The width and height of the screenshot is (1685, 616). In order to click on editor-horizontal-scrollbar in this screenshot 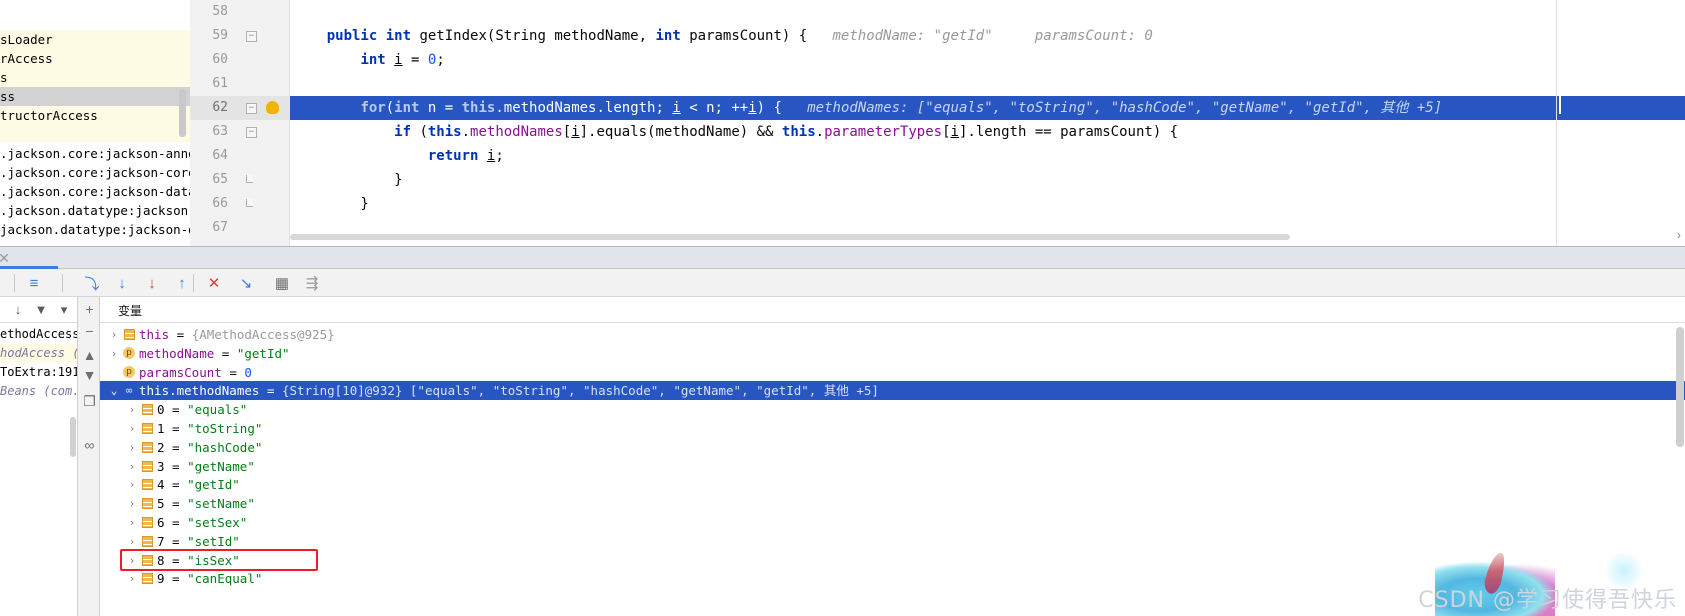, I will do `click(790, 237)`.